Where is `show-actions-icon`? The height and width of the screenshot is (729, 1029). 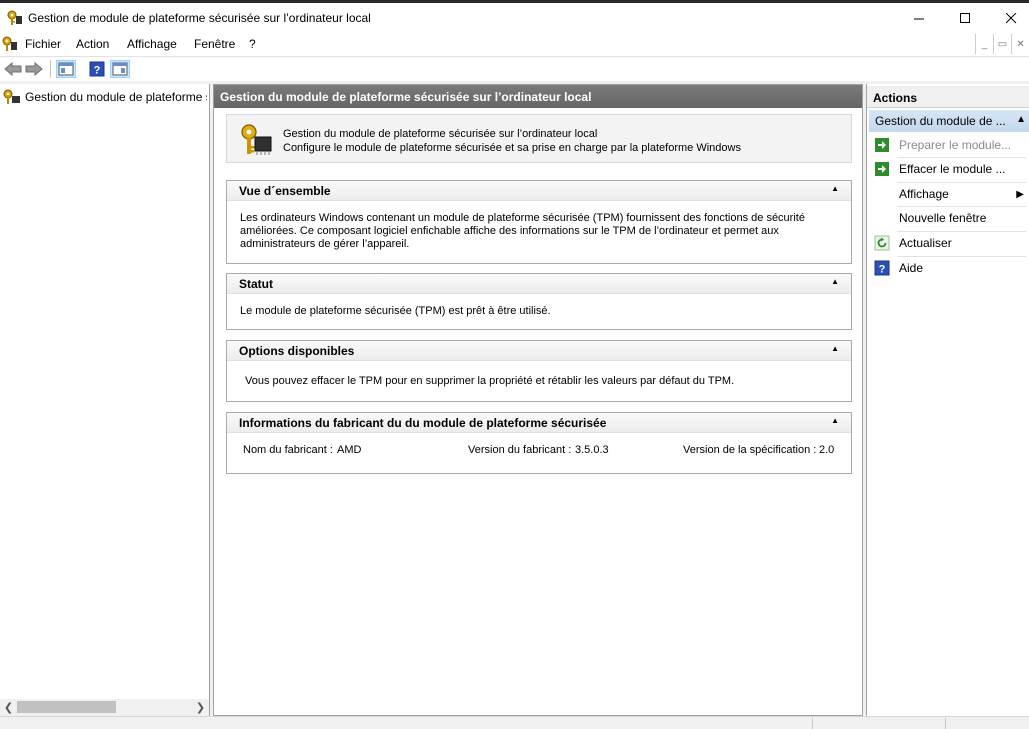 show-actions-icon is located at coordinates (120, 69).